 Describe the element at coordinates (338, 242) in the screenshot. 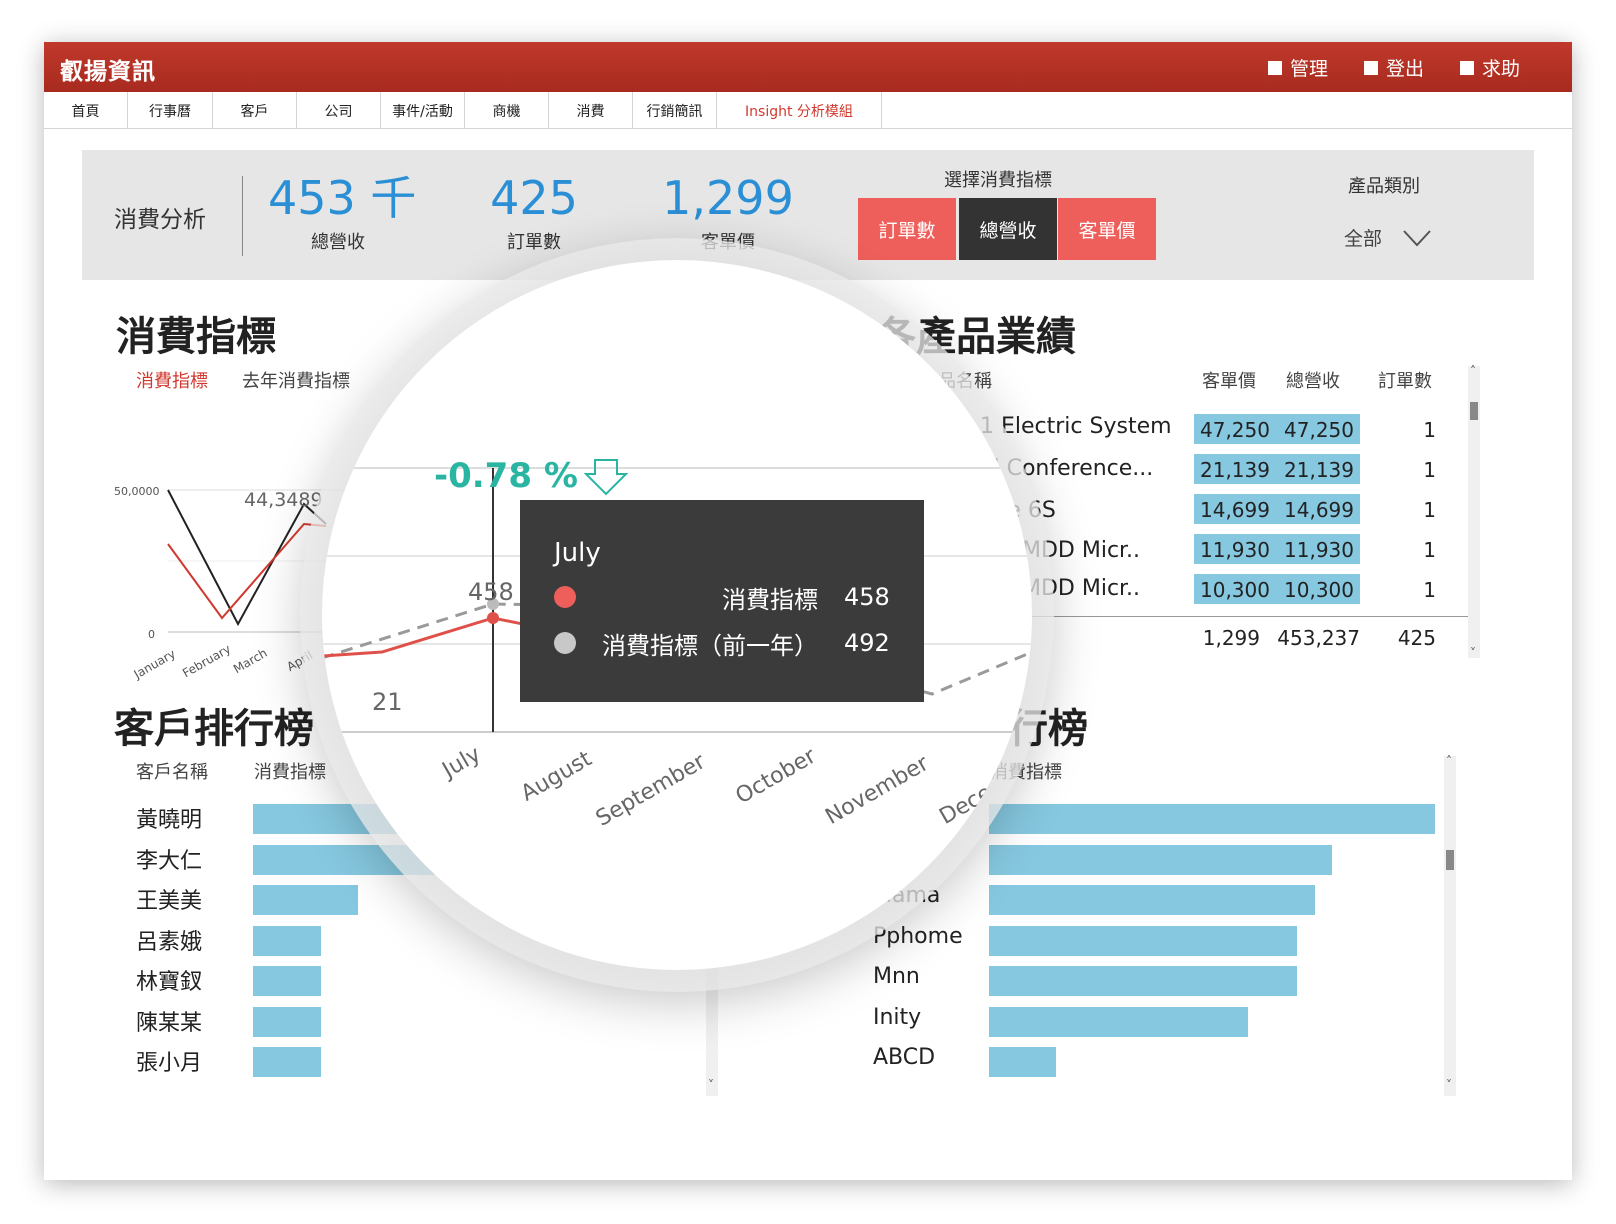

I see `kpi-revenue-label: 總營收` at that location.